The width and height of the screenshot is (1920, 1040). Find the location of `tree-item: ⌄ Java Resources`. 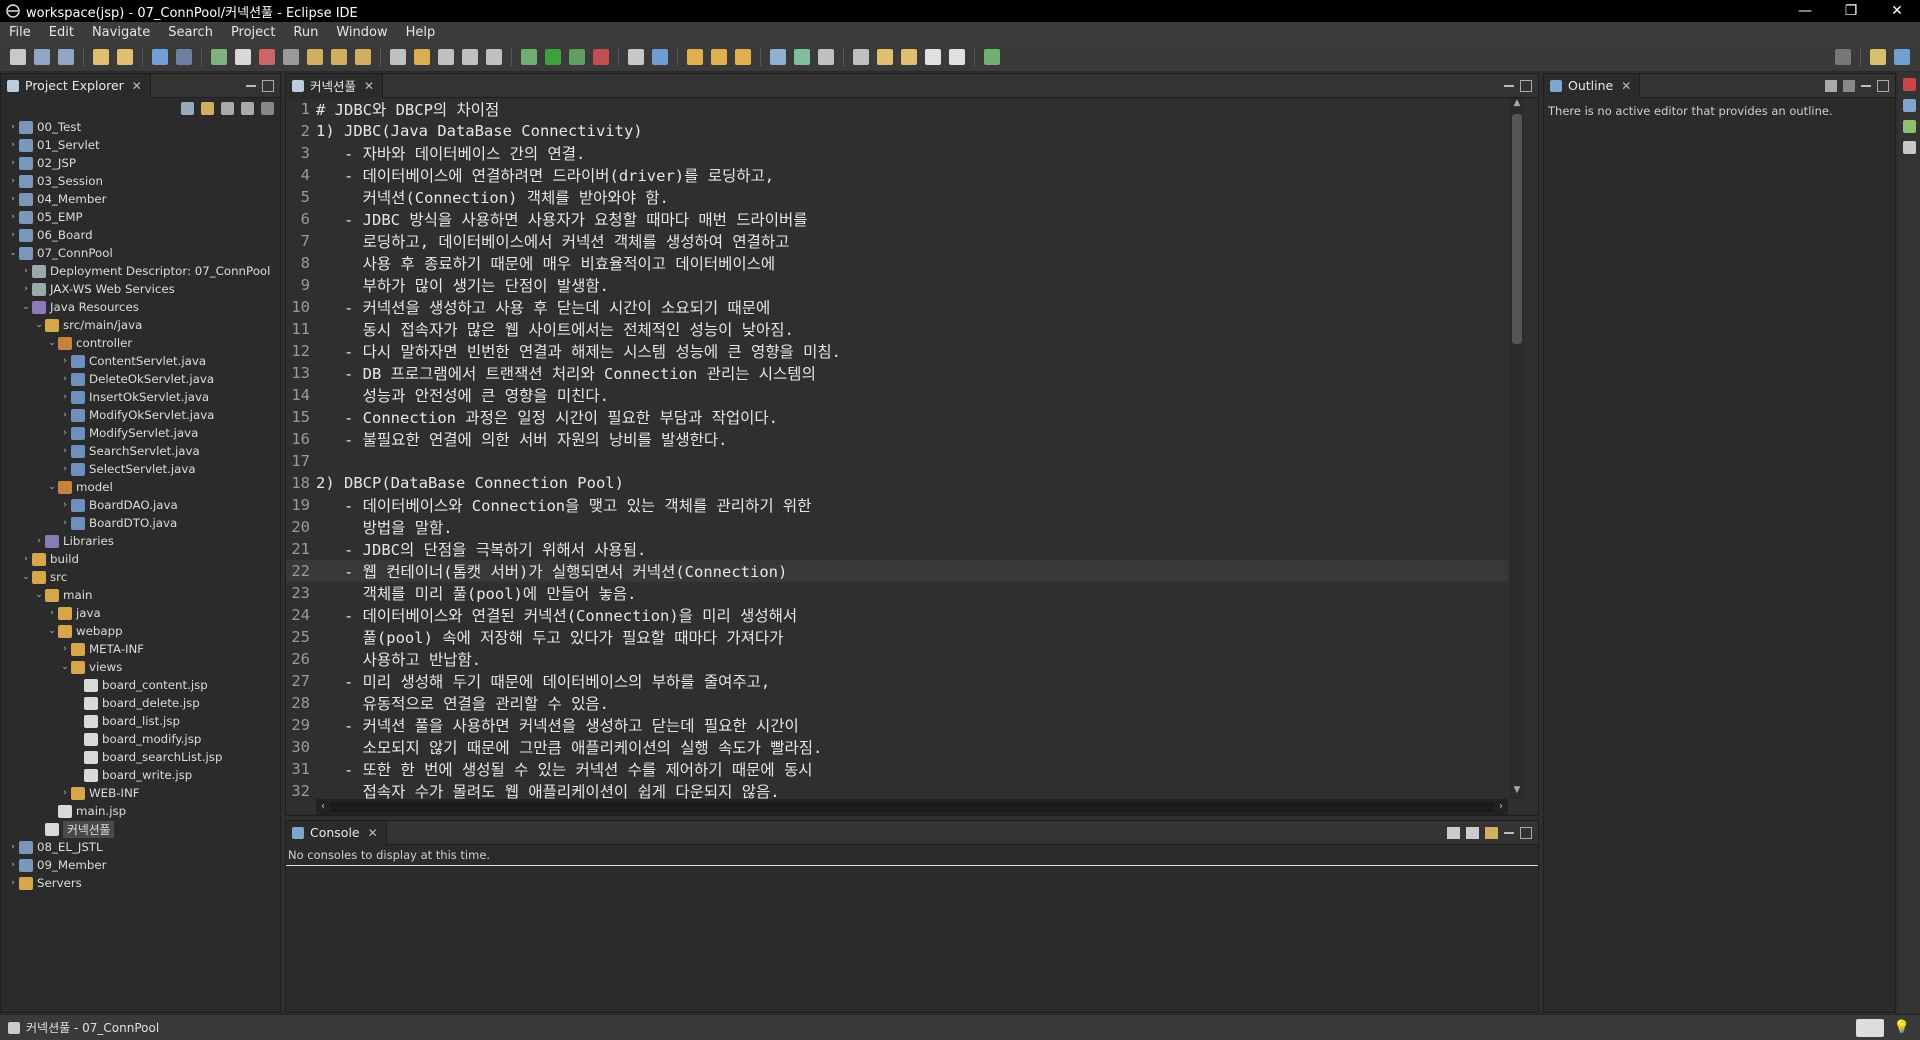

tree-item: ⌄ Java Resources is located at coordinates (140, 307).